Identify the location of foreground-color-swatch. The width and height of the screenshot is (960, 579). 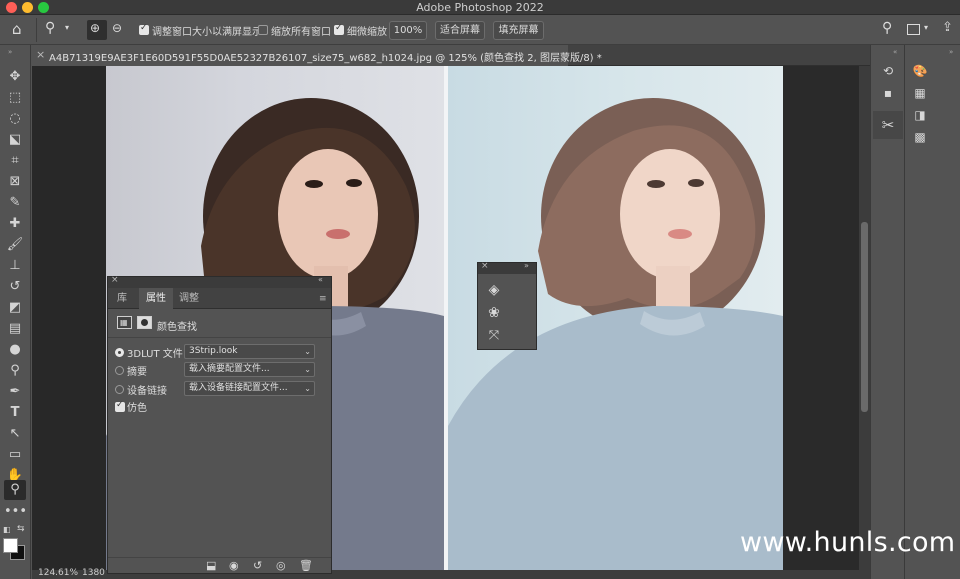
(10, 545).